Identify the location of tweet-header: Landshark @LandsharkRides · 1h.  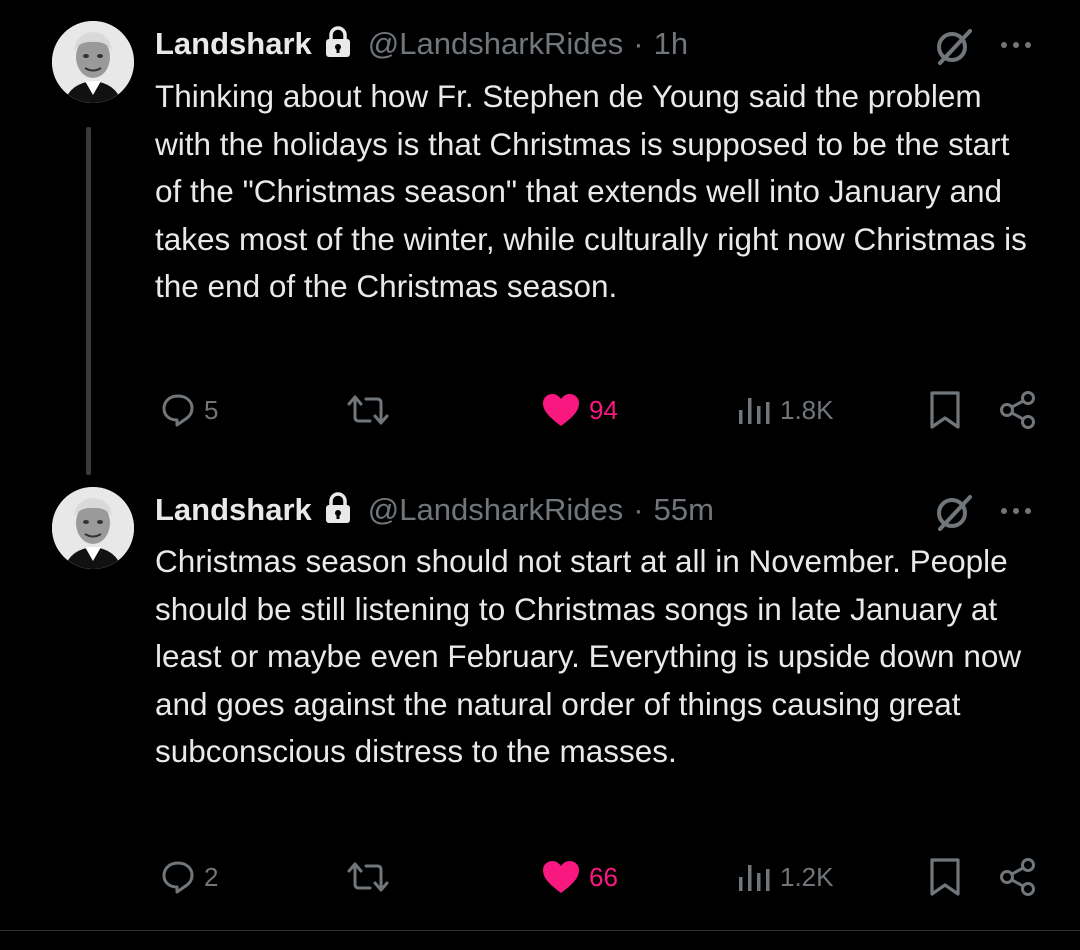
(421, 44).